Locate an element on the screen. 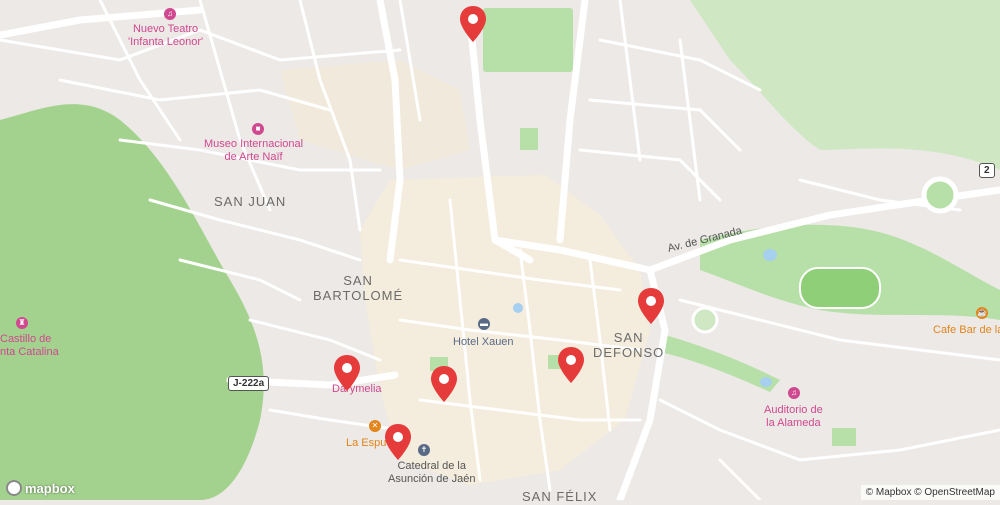  poi-auditorio-line2: la Alameda is located at coordinates (793, 422).